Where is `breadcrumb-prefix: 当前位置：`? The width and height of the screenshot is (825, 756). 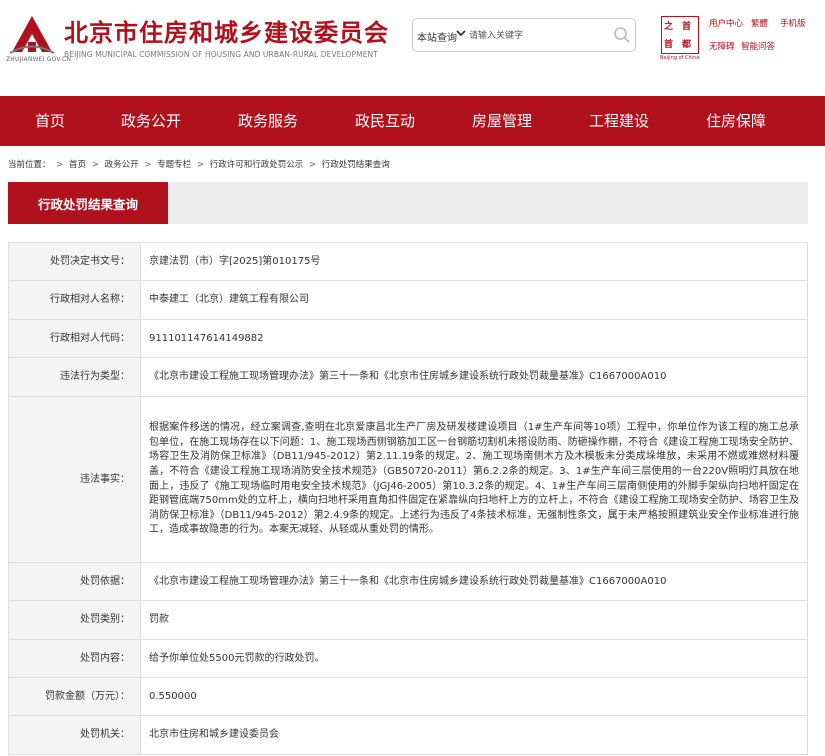
breadcrumb-prefix: 当前位置： is located at coordinates (29, 165).